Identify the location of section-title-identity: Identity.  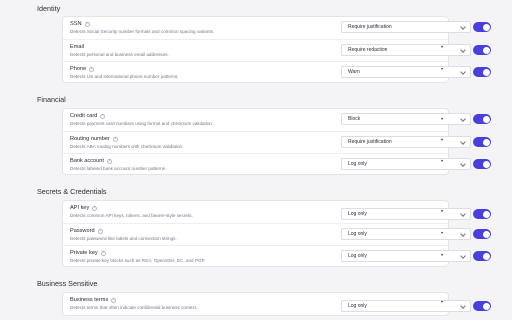
(49, 8).